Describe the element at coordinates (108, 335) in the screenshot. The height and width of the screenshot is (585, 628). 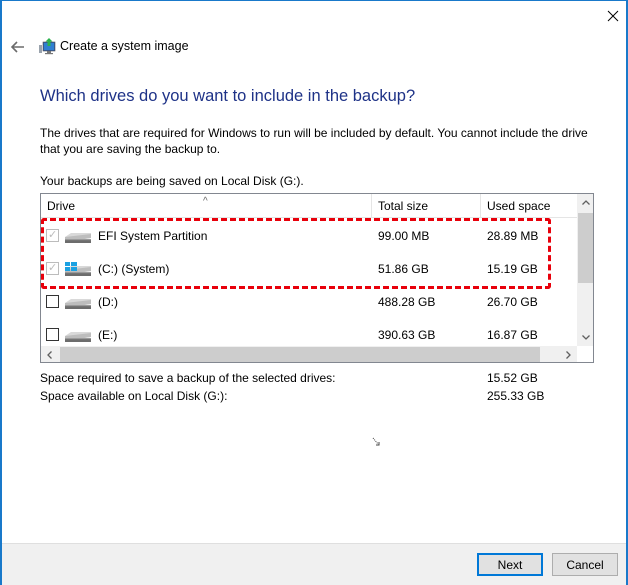
I see `drive-name: (E:)` at that location.